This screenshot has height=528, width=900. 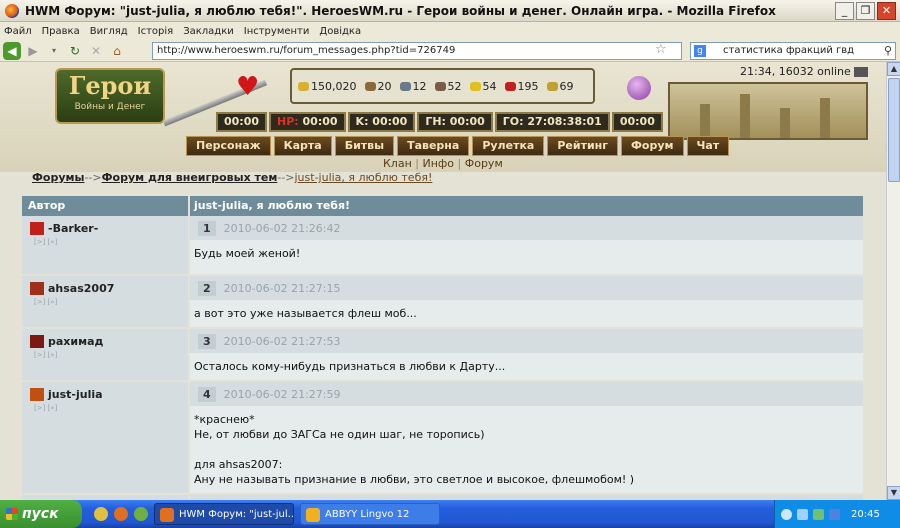 I want to click on author-name: just-julia, so click(x=75, y=394).